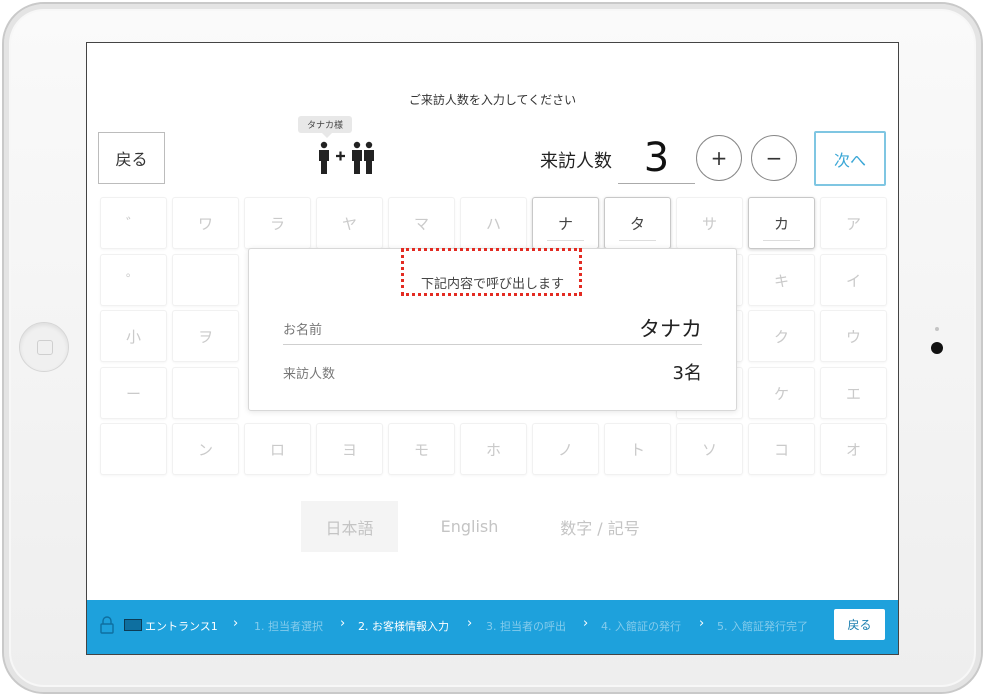 This screenshot has width=985, height=695. What do you see at coordinates (133, 393) in the screenshot?
I see `keyboard-key: ー` at bounding box center [133, 393].